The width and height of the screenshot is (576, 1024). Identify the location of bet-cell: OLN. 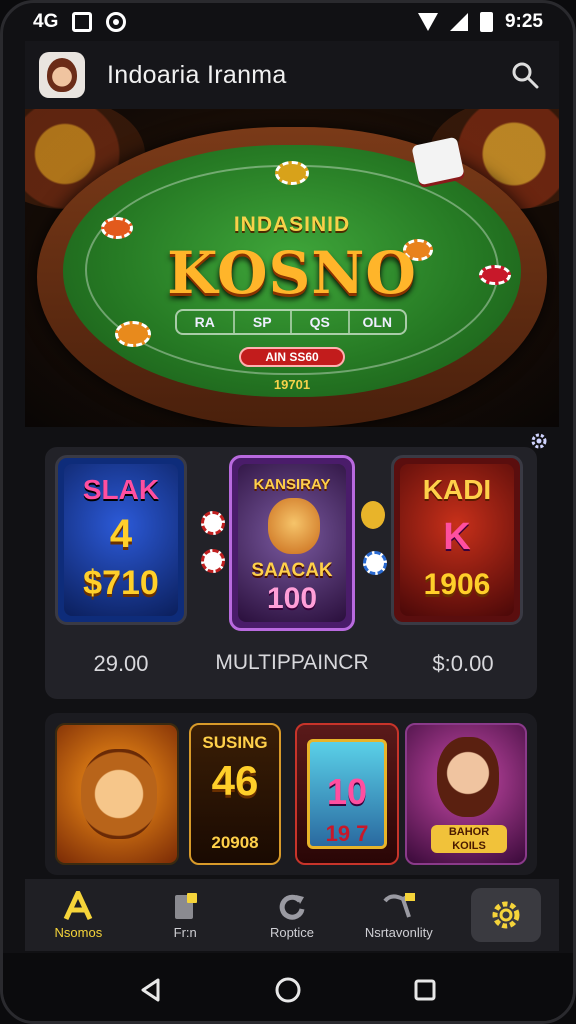
(377, 322).